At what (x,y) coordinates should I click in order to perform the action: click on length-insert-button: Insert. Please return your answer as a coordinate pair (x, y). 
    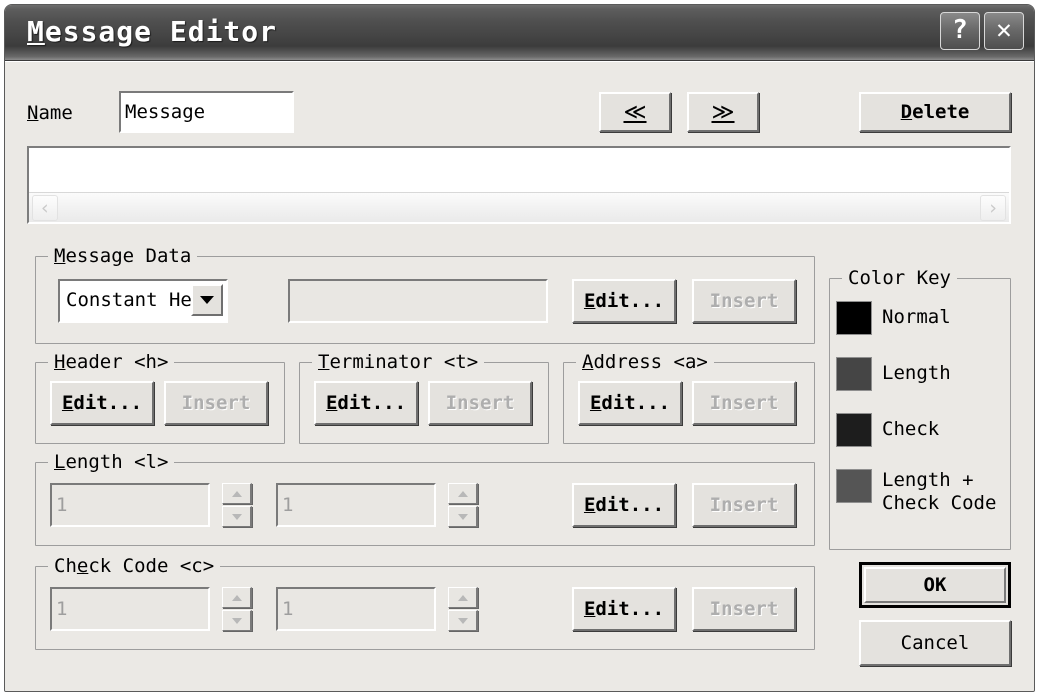
    Looking at the image, I should click on (744, 505).